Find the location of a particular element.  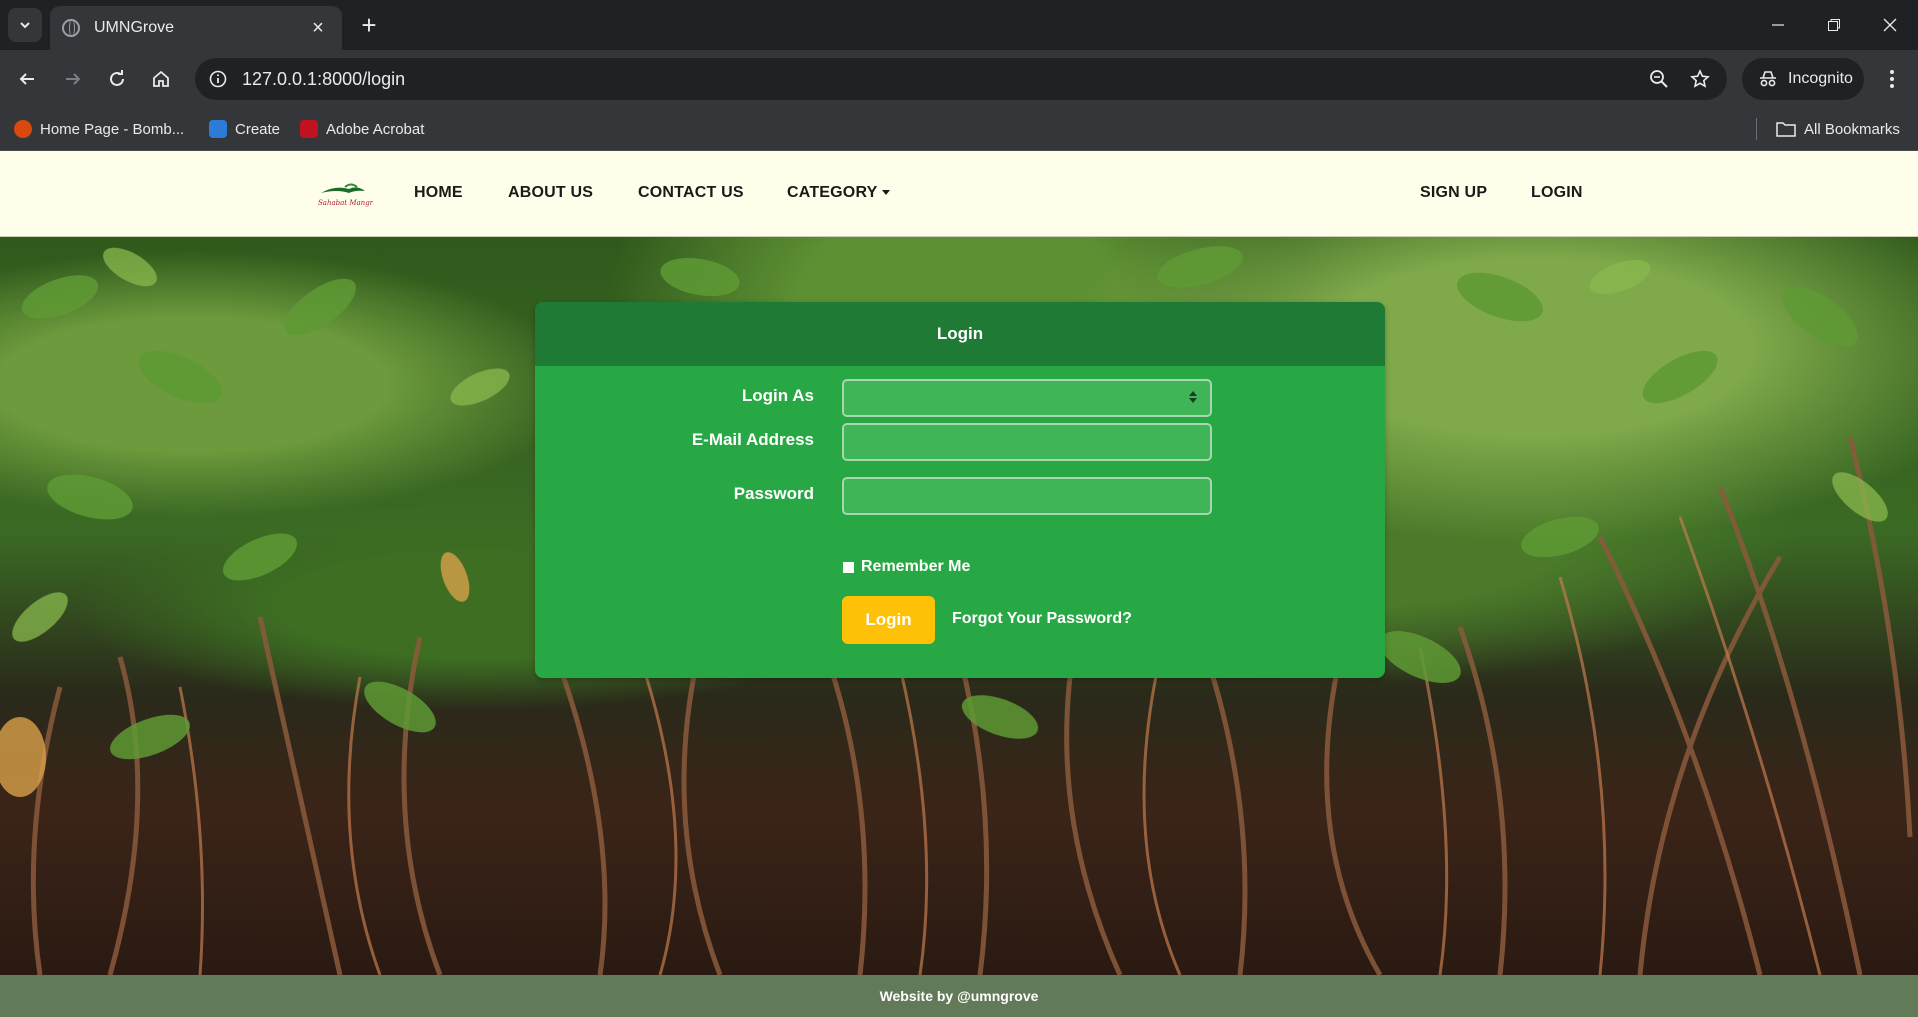

reload-button is located at coordinates (117, 79).